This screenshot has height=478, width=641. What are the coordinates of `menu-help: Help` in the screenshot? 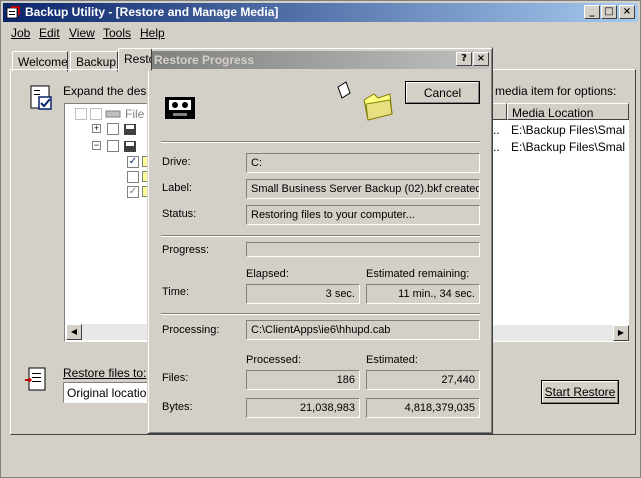 It's located at (152, 33).